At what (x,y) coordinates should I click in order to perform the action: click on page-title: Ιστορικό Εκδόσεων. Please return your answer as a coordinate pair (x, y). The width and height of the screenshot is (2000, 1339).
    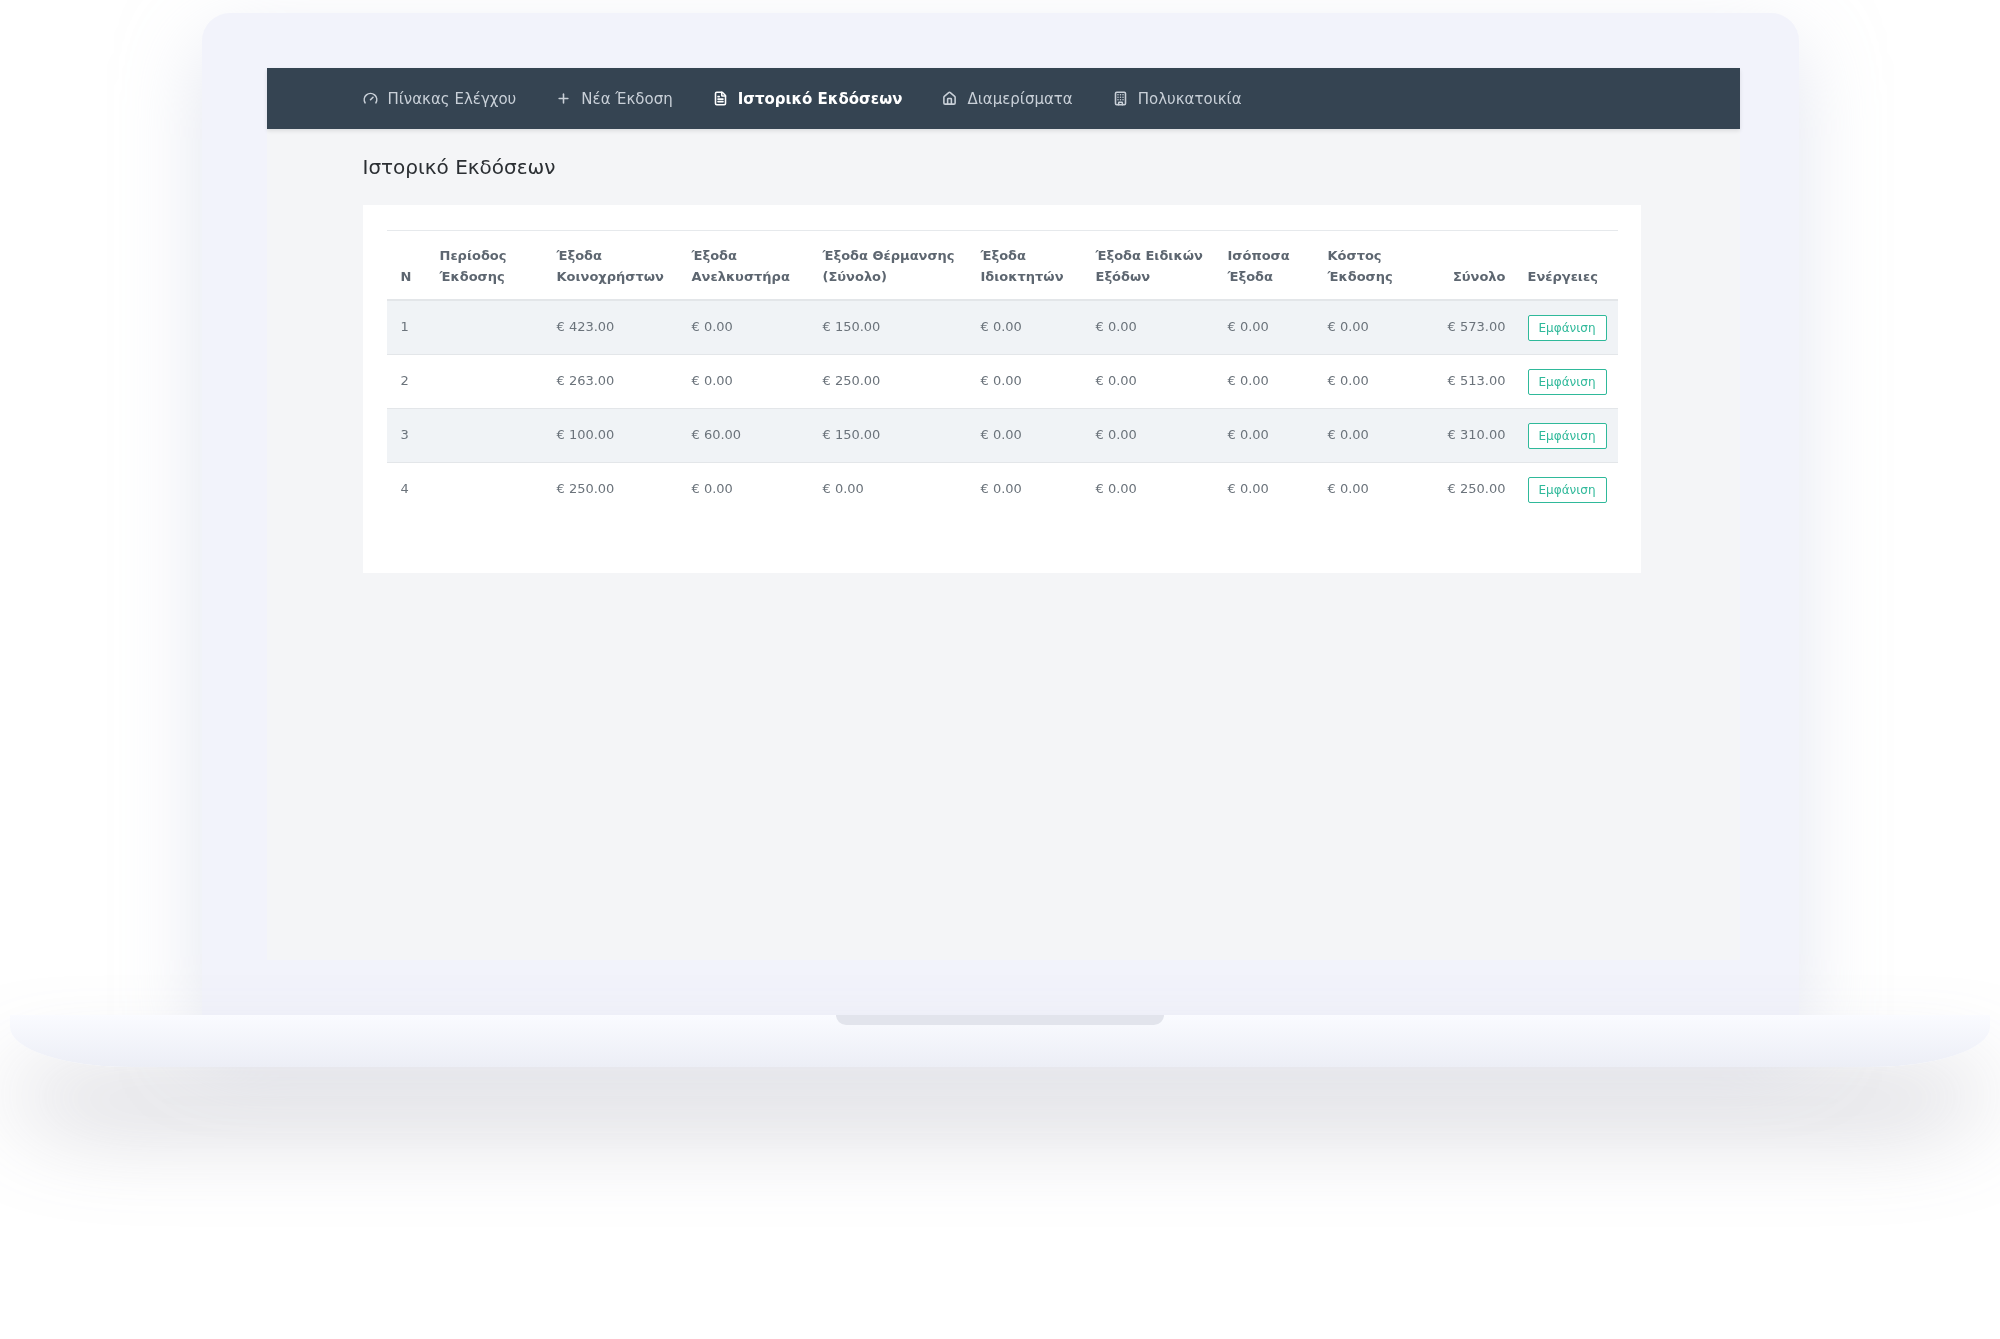
    Looking at the image, I should click on (459, 167).